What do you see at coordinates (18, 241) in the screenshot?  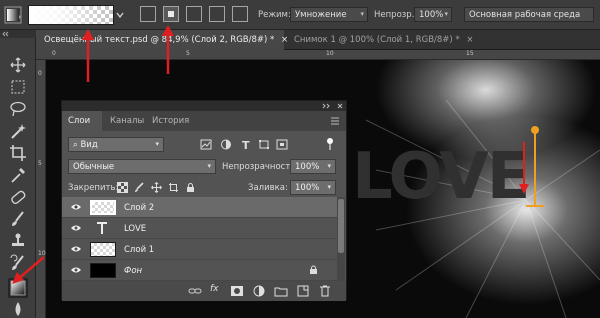 I see `clone-stamp-icon` at bounding box center [18, 241].